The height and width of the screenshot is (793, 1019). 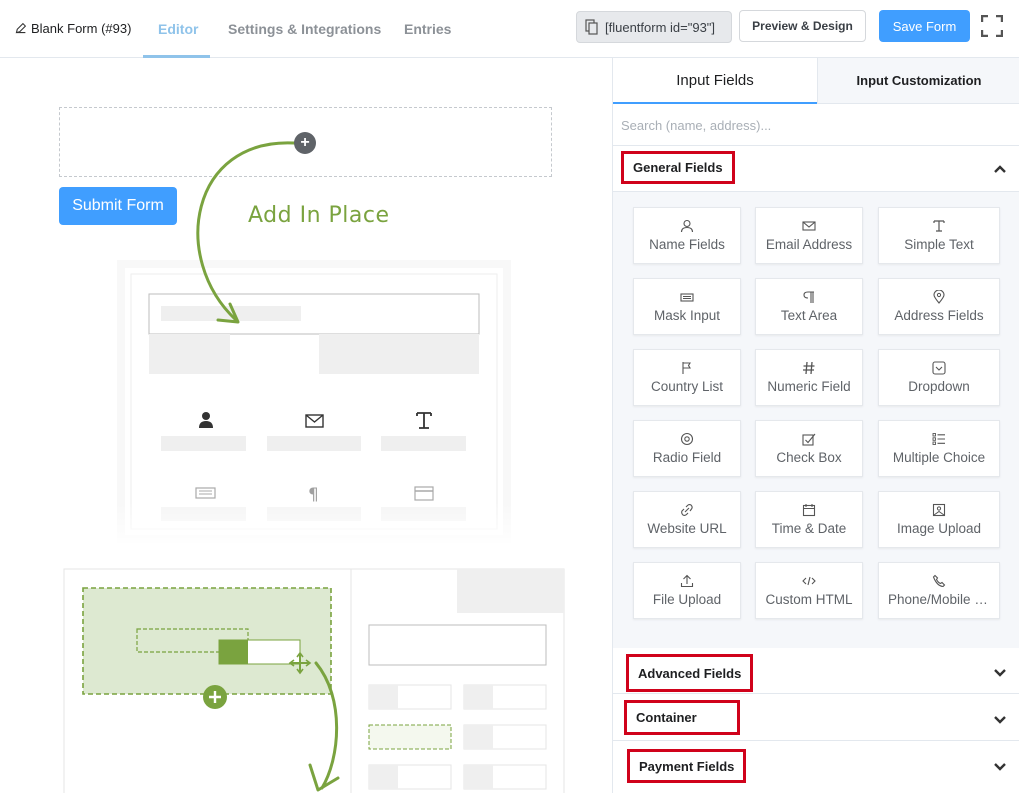 What do you see at coordinates (687, 766) in the screenshot?
I see `section-payment-label: Payment Fields` at bounding box center [687, 766].